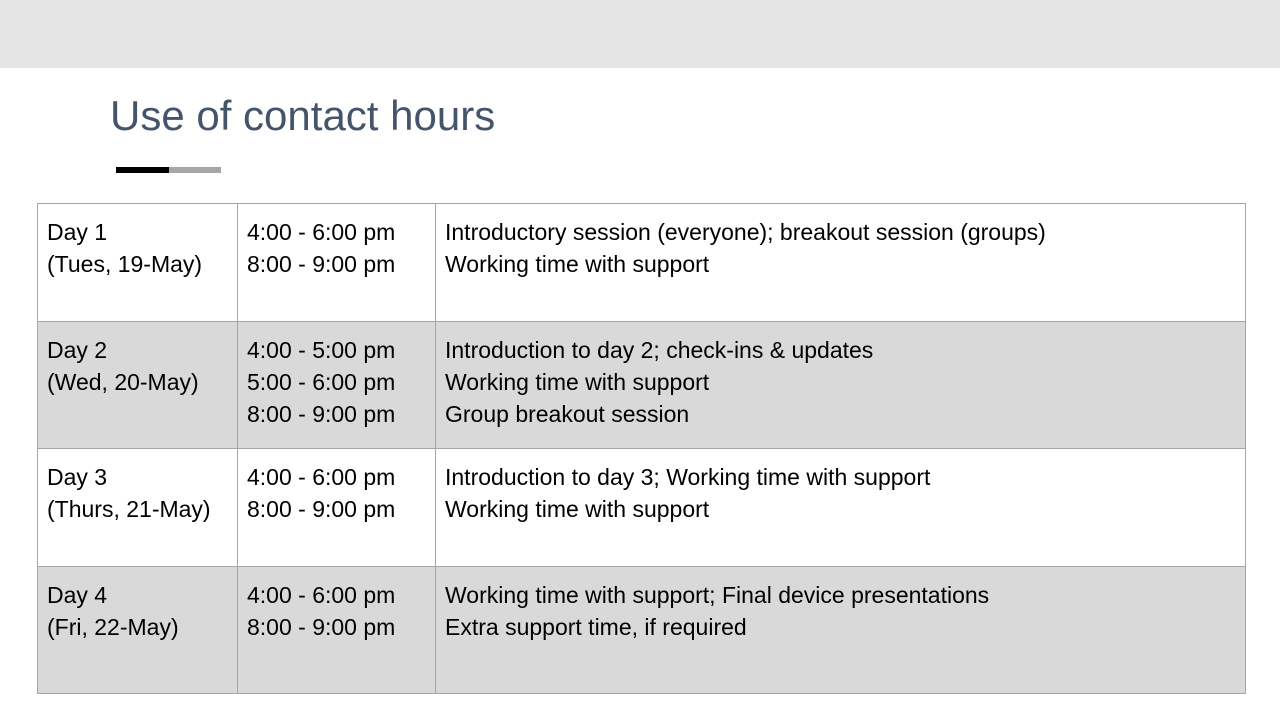  I want to click on day-cell: Day 4 (Fri, 22-May), so click(137, 630).